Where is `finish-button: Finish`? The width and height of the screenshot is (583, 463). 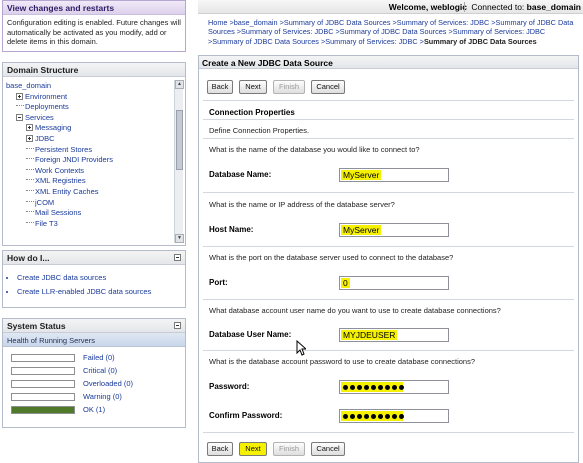 finish-button: Finish is located at coordinates (289, 87).